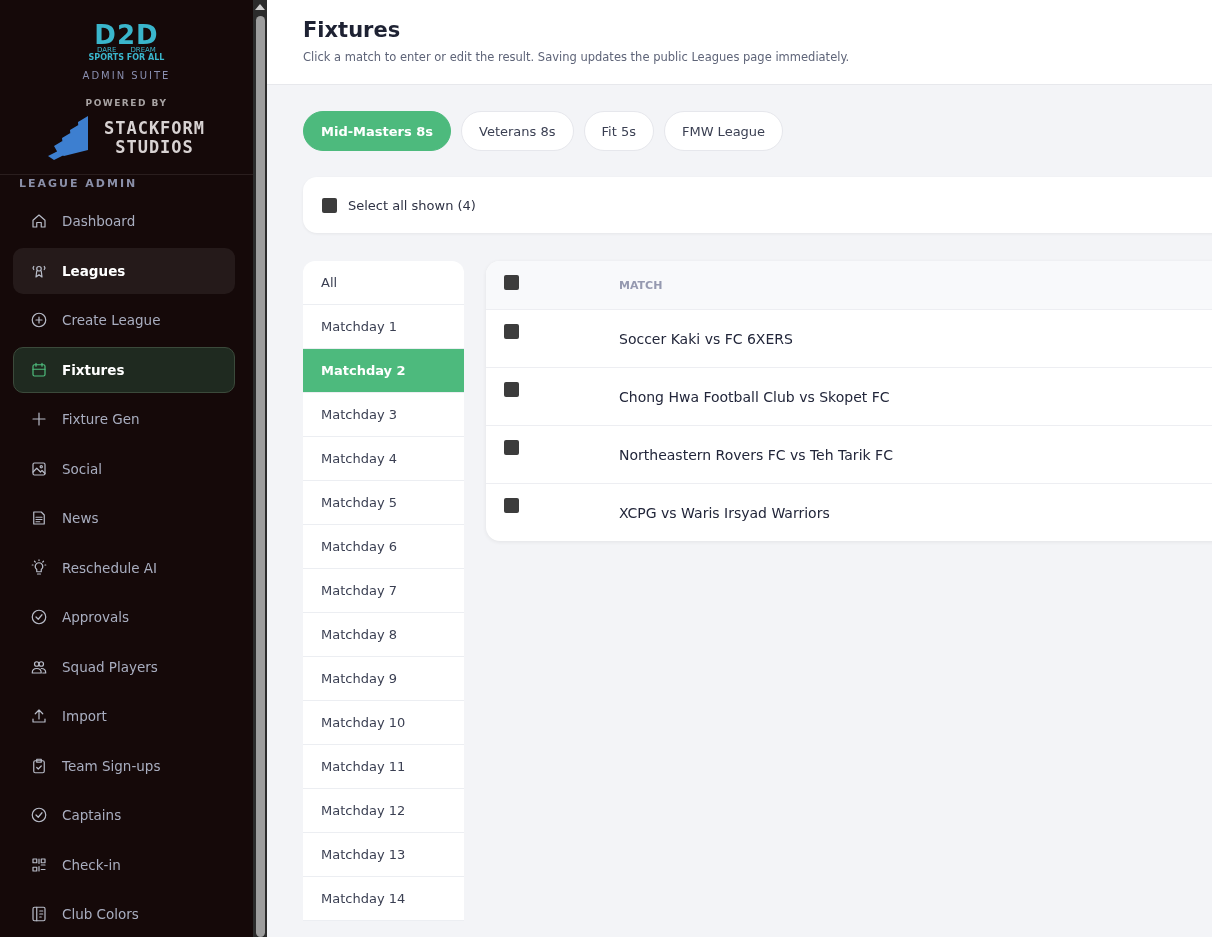  I want to click on page-subtitle: Click a match to enter or edit the result. Saving updates the public Leagues page immediately., so click(577, 57).